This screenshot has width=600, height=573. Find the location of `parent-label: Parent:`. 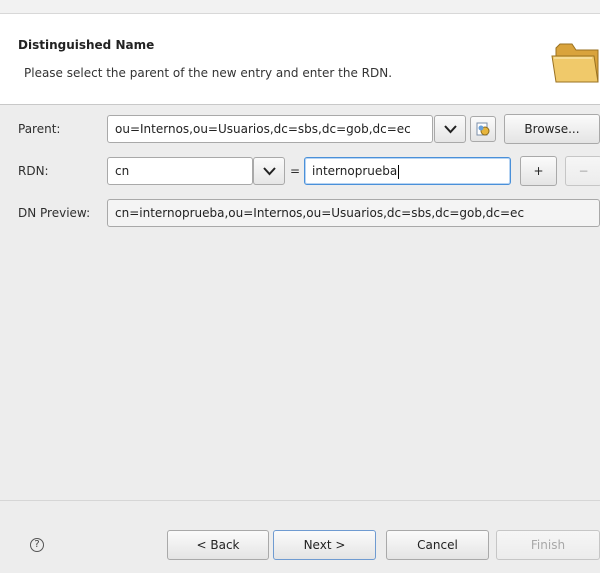

parent-label: Parent: is located at coordinates (39, 129).